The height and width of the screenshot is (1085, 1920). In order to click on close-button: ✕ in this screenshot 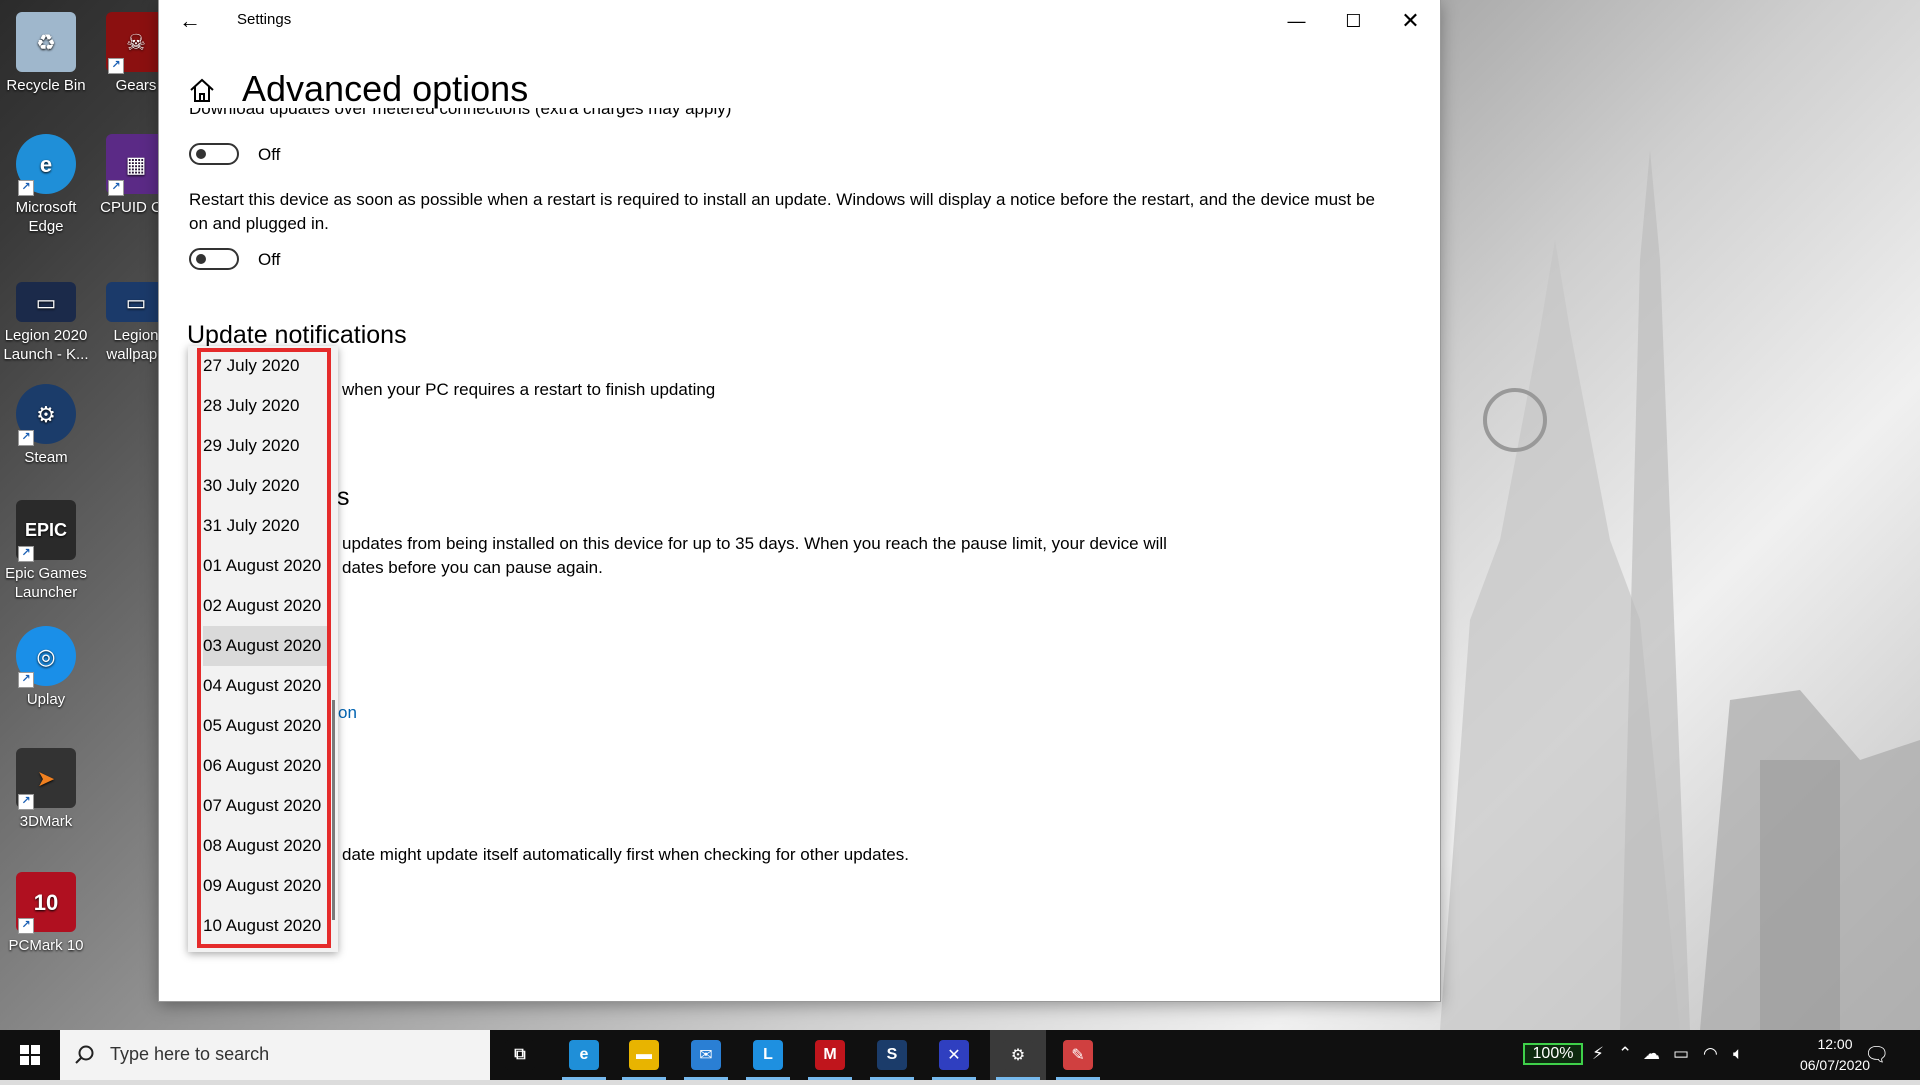, I will do `click(1410, 21)`.